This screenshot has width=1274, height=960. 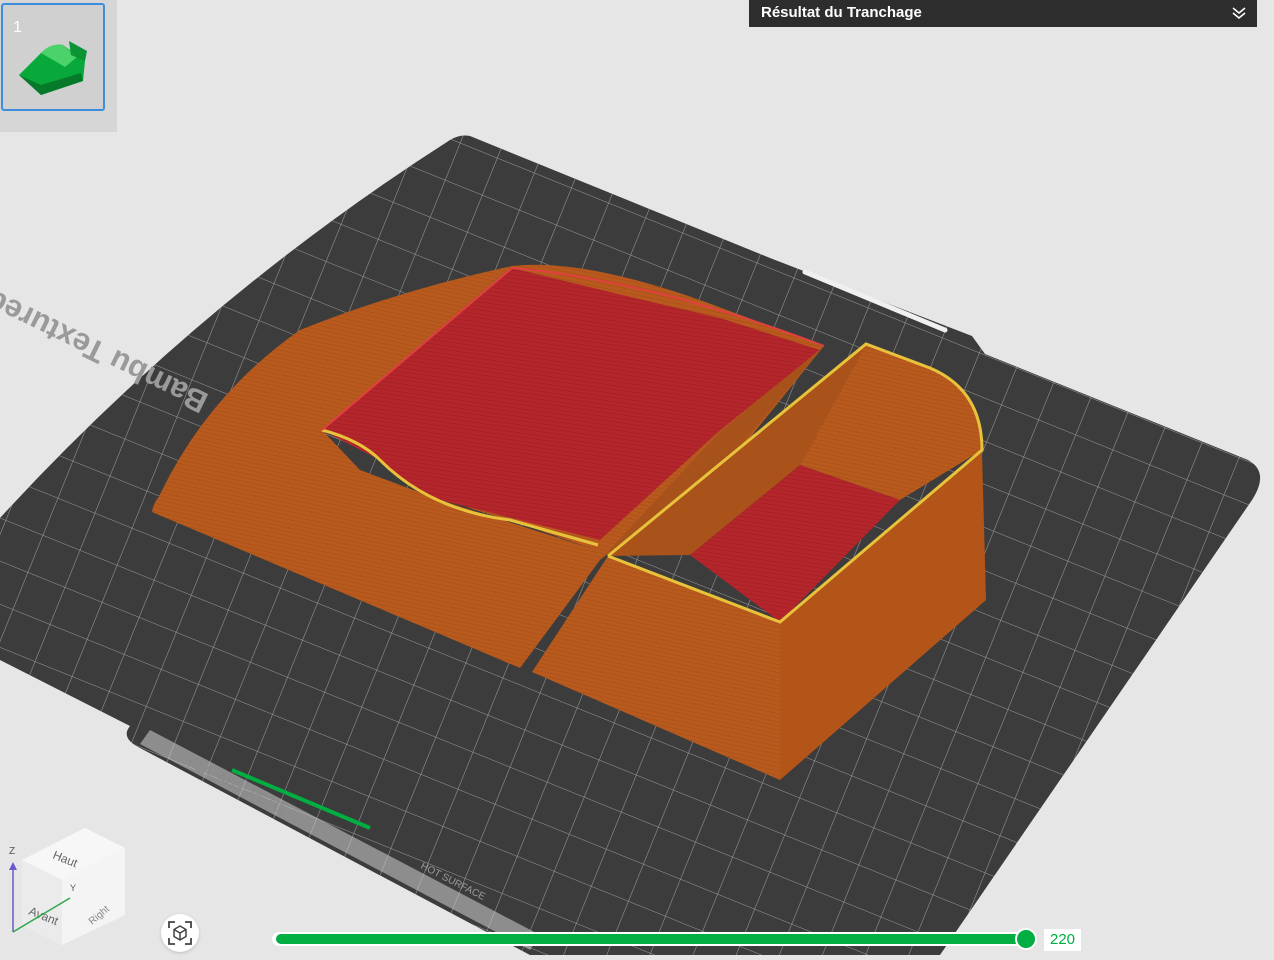 I want to click on axis-y-label: Y, so click(x=73, y=888).